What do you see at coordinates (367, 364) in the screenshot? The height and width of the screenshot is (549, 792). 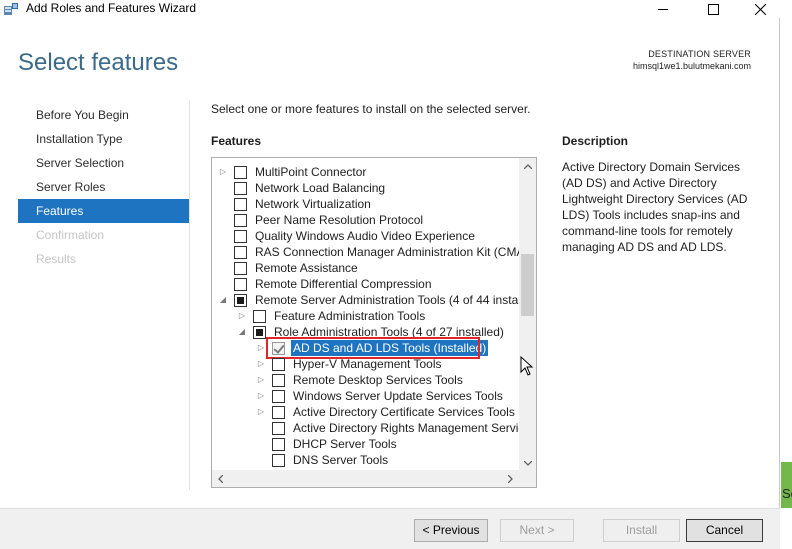 I see `feature-label: Hyper-V Management Tools` at bounding box center [367, 364].